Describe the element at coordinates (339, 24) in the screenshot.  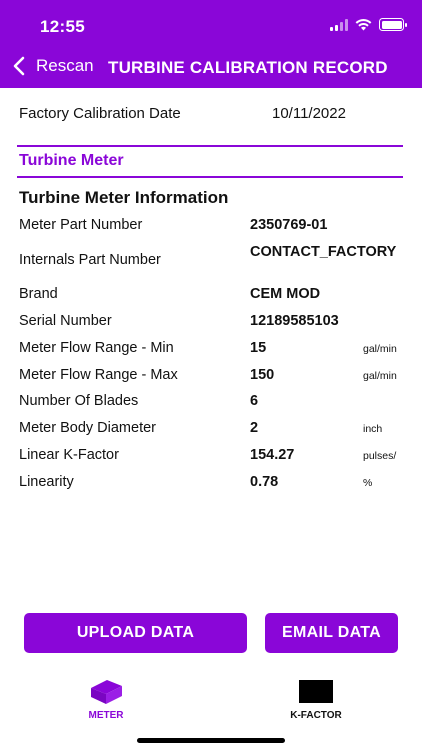
I see `cellular-signal-icon` at that location.